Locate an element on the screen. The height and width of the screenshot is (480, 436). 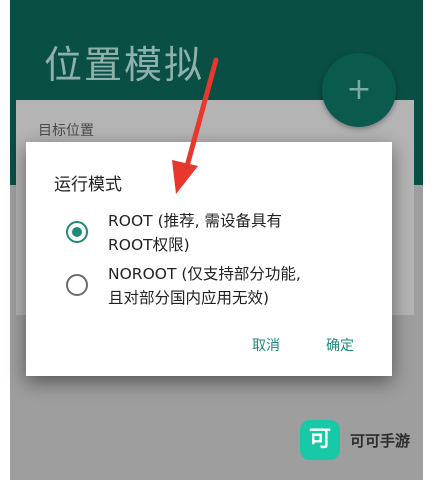
watermark: 可 可可手游 is located at coordinates (360, 440).